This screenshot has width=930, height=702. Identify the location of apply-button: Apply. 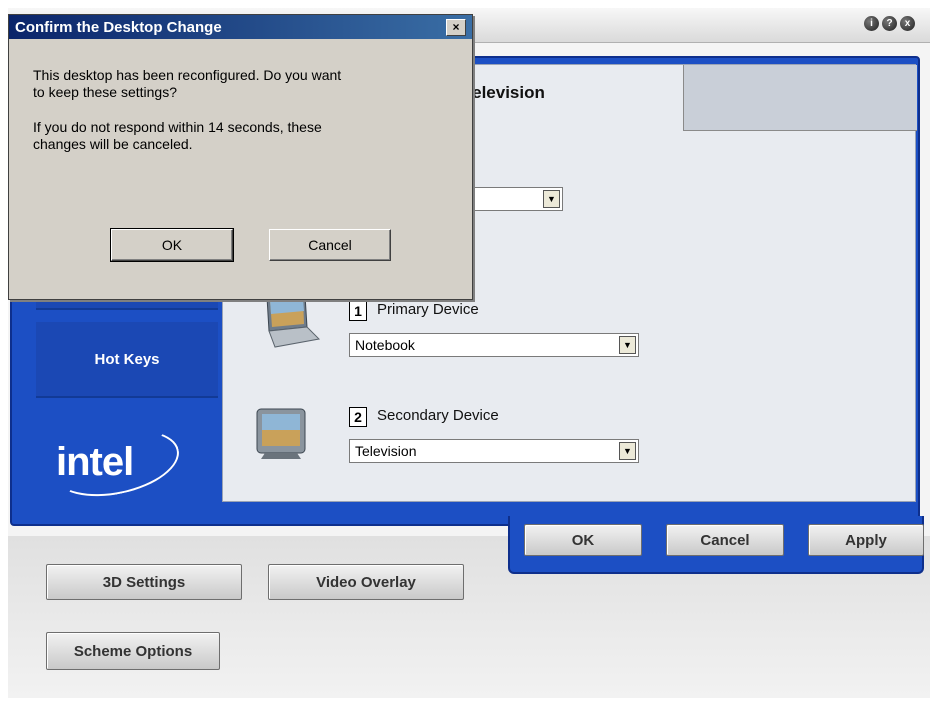
(866, 540).